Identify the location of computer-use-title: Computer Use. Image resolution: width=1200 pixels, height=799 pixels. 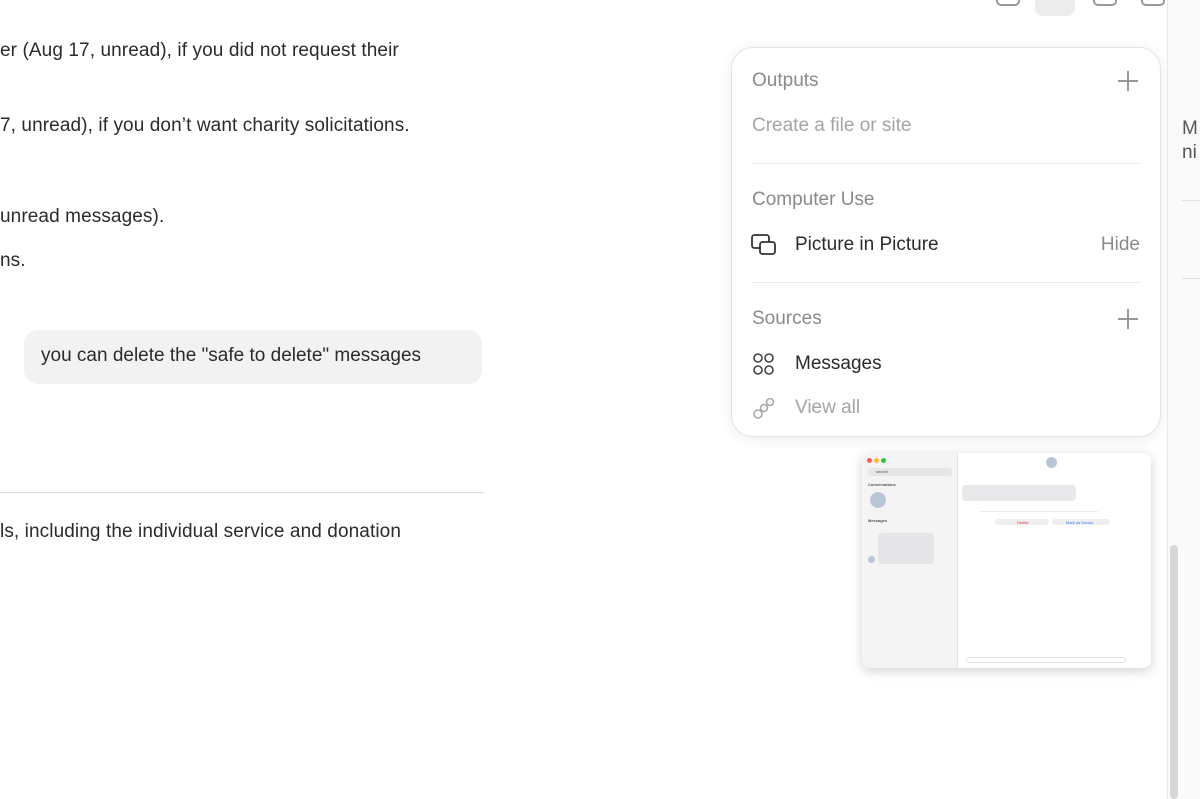
(813, 199).